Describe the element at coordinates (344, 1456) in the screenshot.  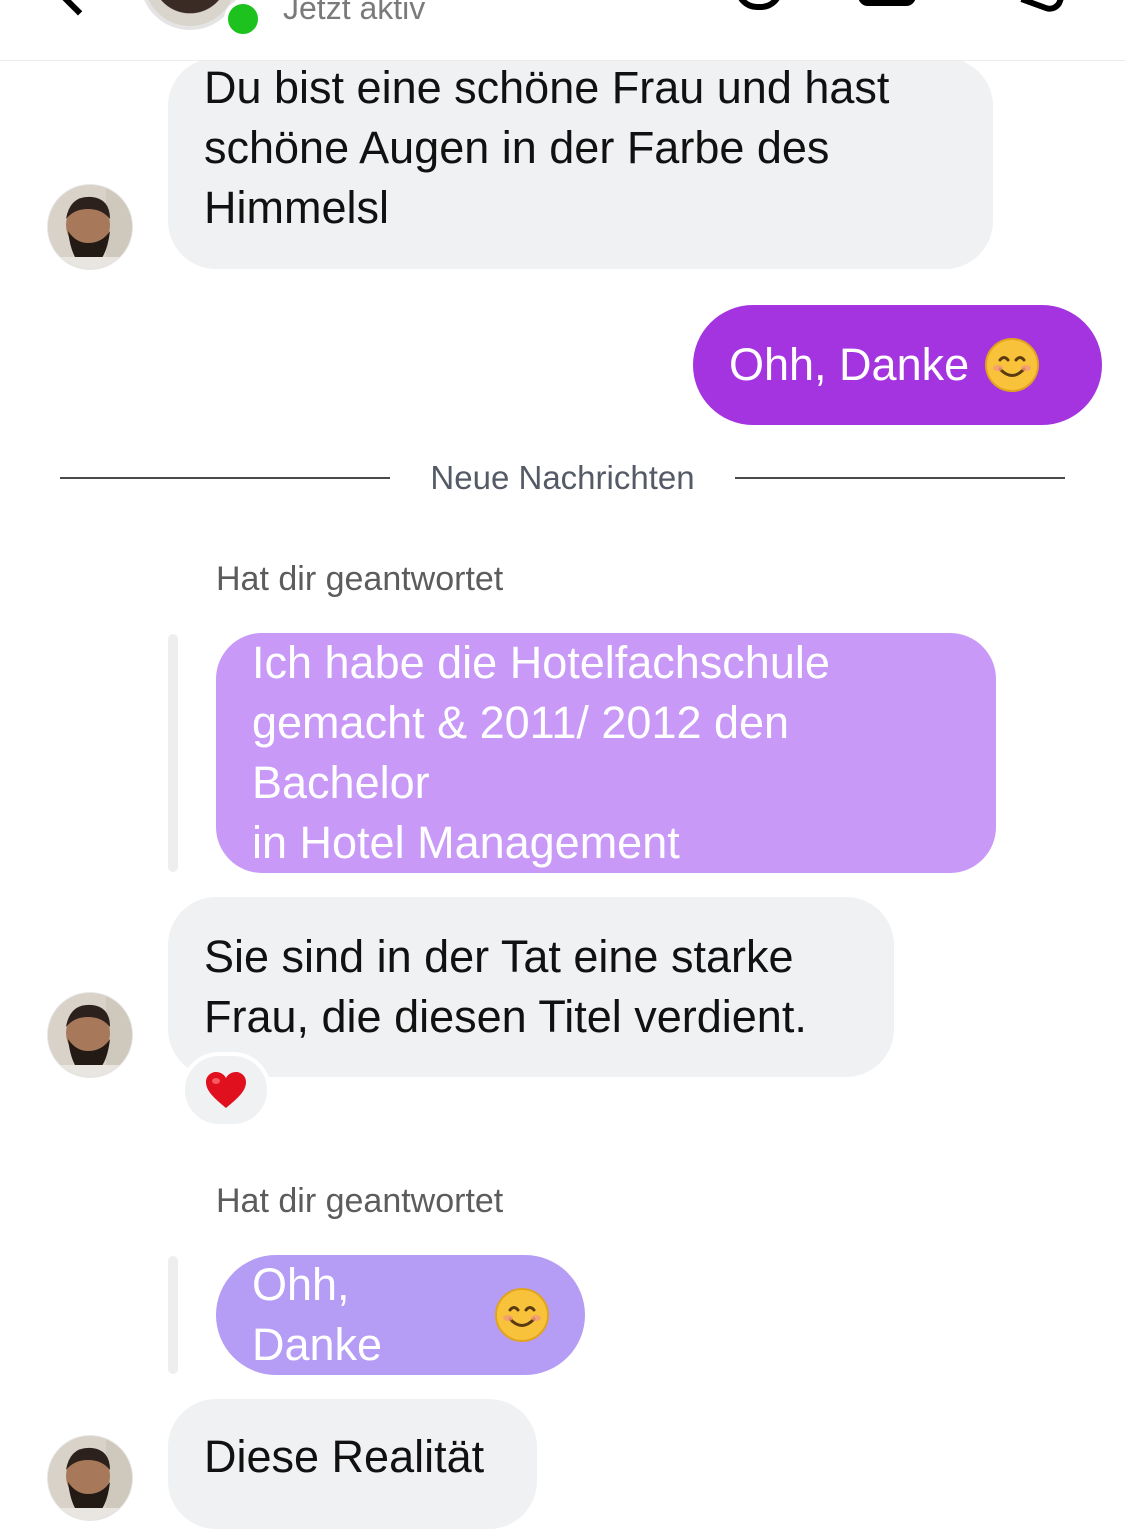
I see `message-text: Diese Realität` at that location.